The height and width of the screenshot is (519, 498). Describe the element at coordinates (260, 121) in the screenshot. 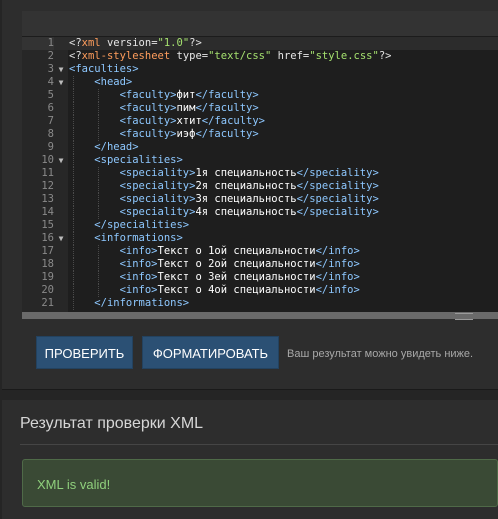

I see `code-line: 7 <faculty>хтит</faculty>` at that location.